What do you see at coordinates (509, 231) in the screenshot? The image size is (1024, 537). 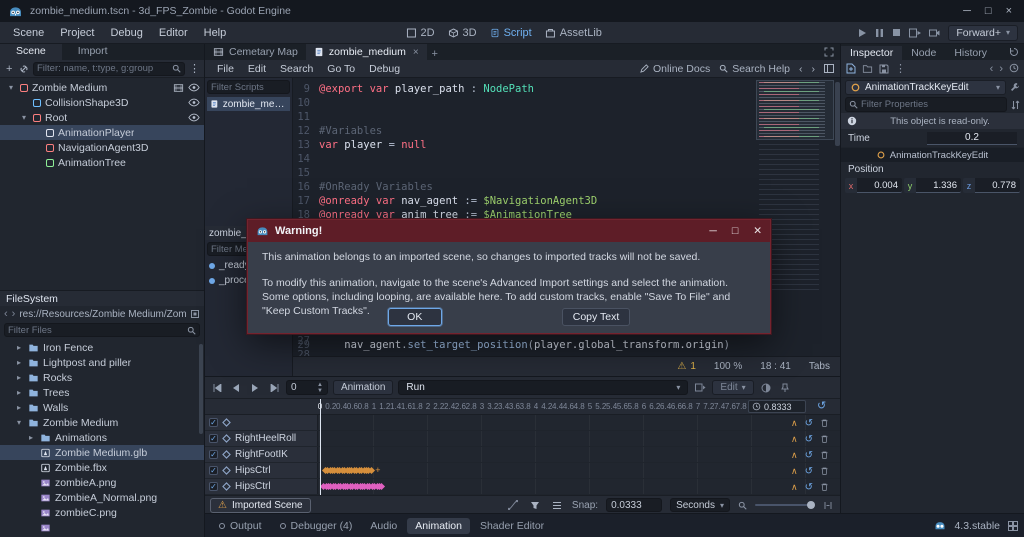 I see `dialog-titlebar: Warning! ─ □ ✕` at bounding box center [509, 231].